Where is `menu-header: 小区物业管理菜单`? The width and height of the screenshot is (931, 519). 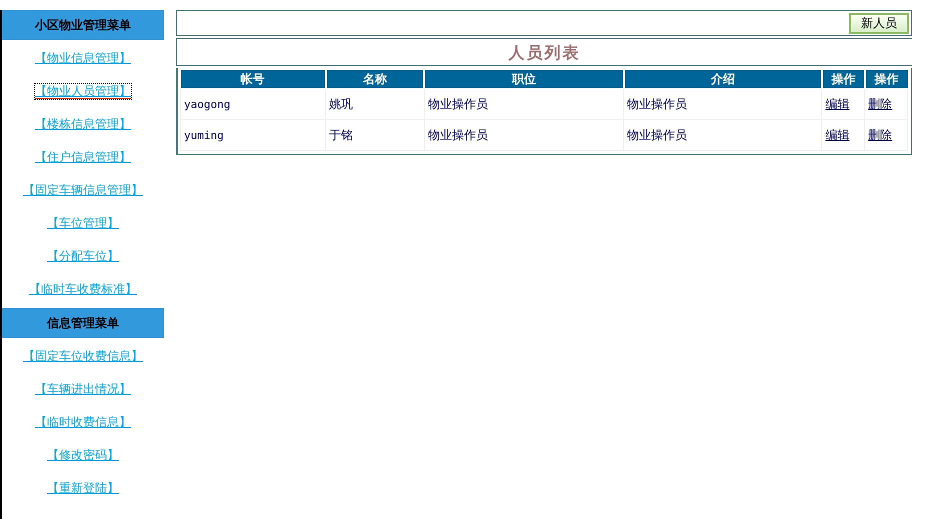 menu-header: 小区物业管理菜单 is located at coordinates (83, 25).